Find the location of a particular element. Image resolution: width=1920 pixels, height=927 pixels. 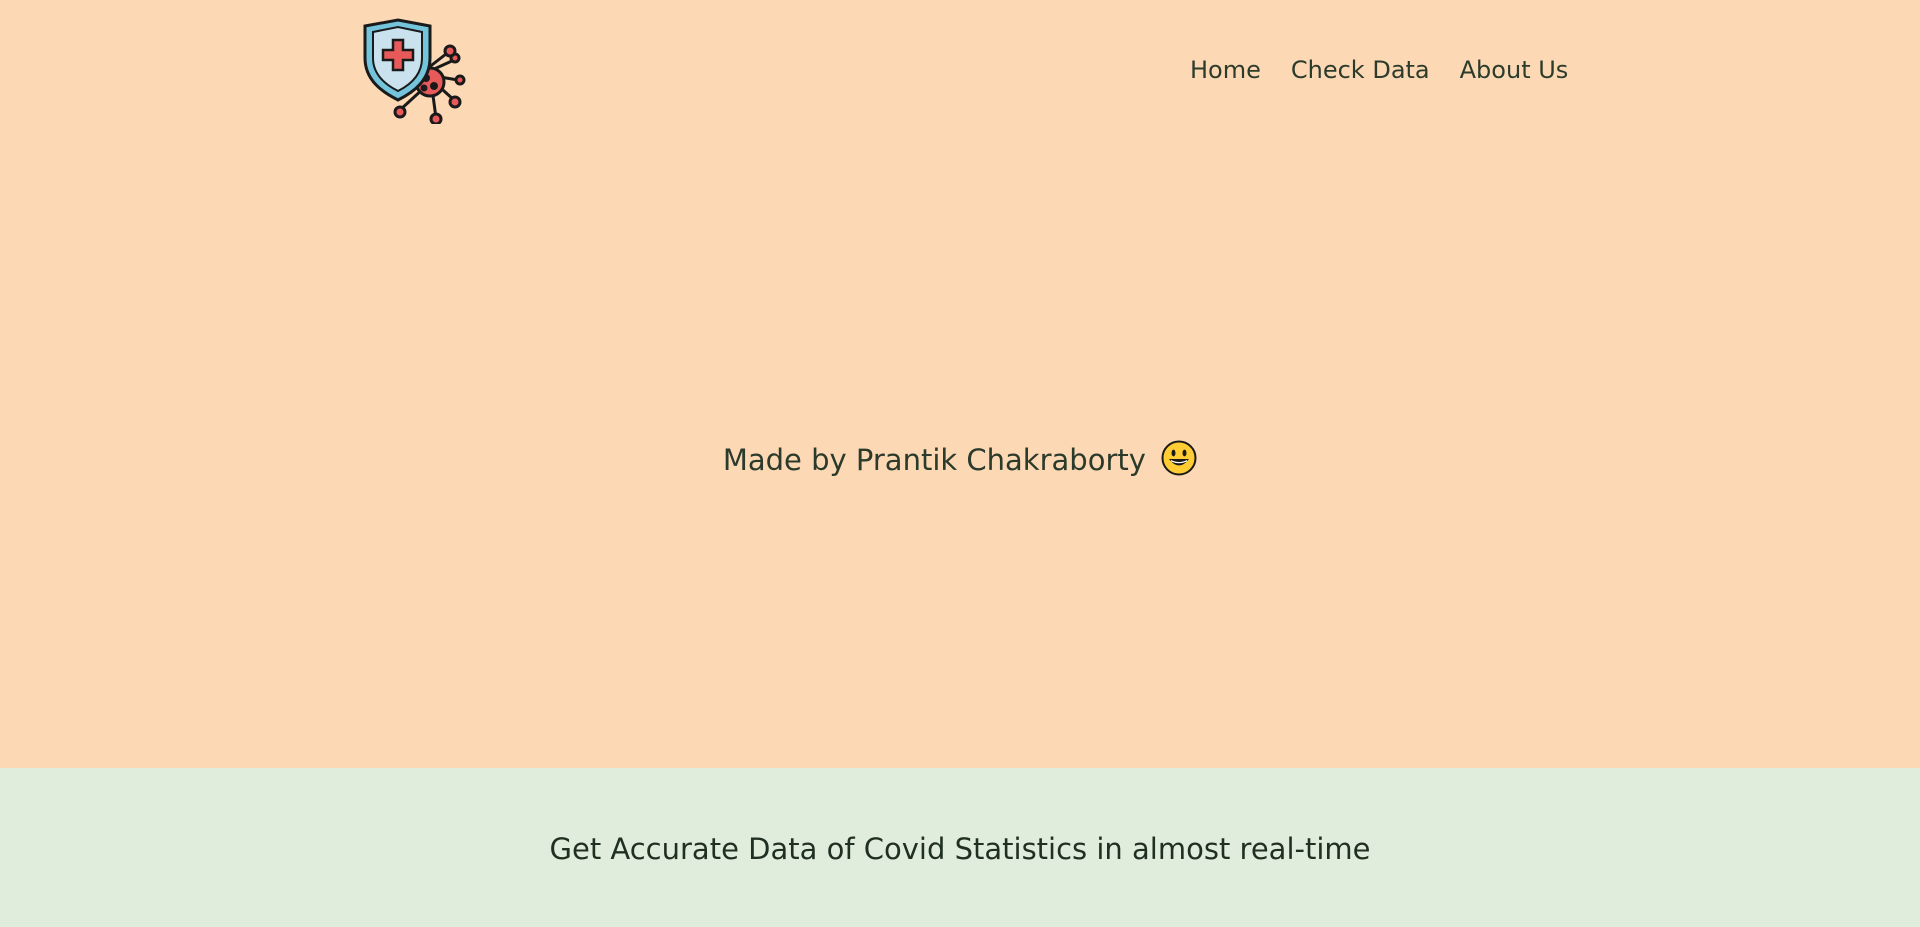

credit-line: Made by Prantik Chakraborty is located at coordinates (960, 458).